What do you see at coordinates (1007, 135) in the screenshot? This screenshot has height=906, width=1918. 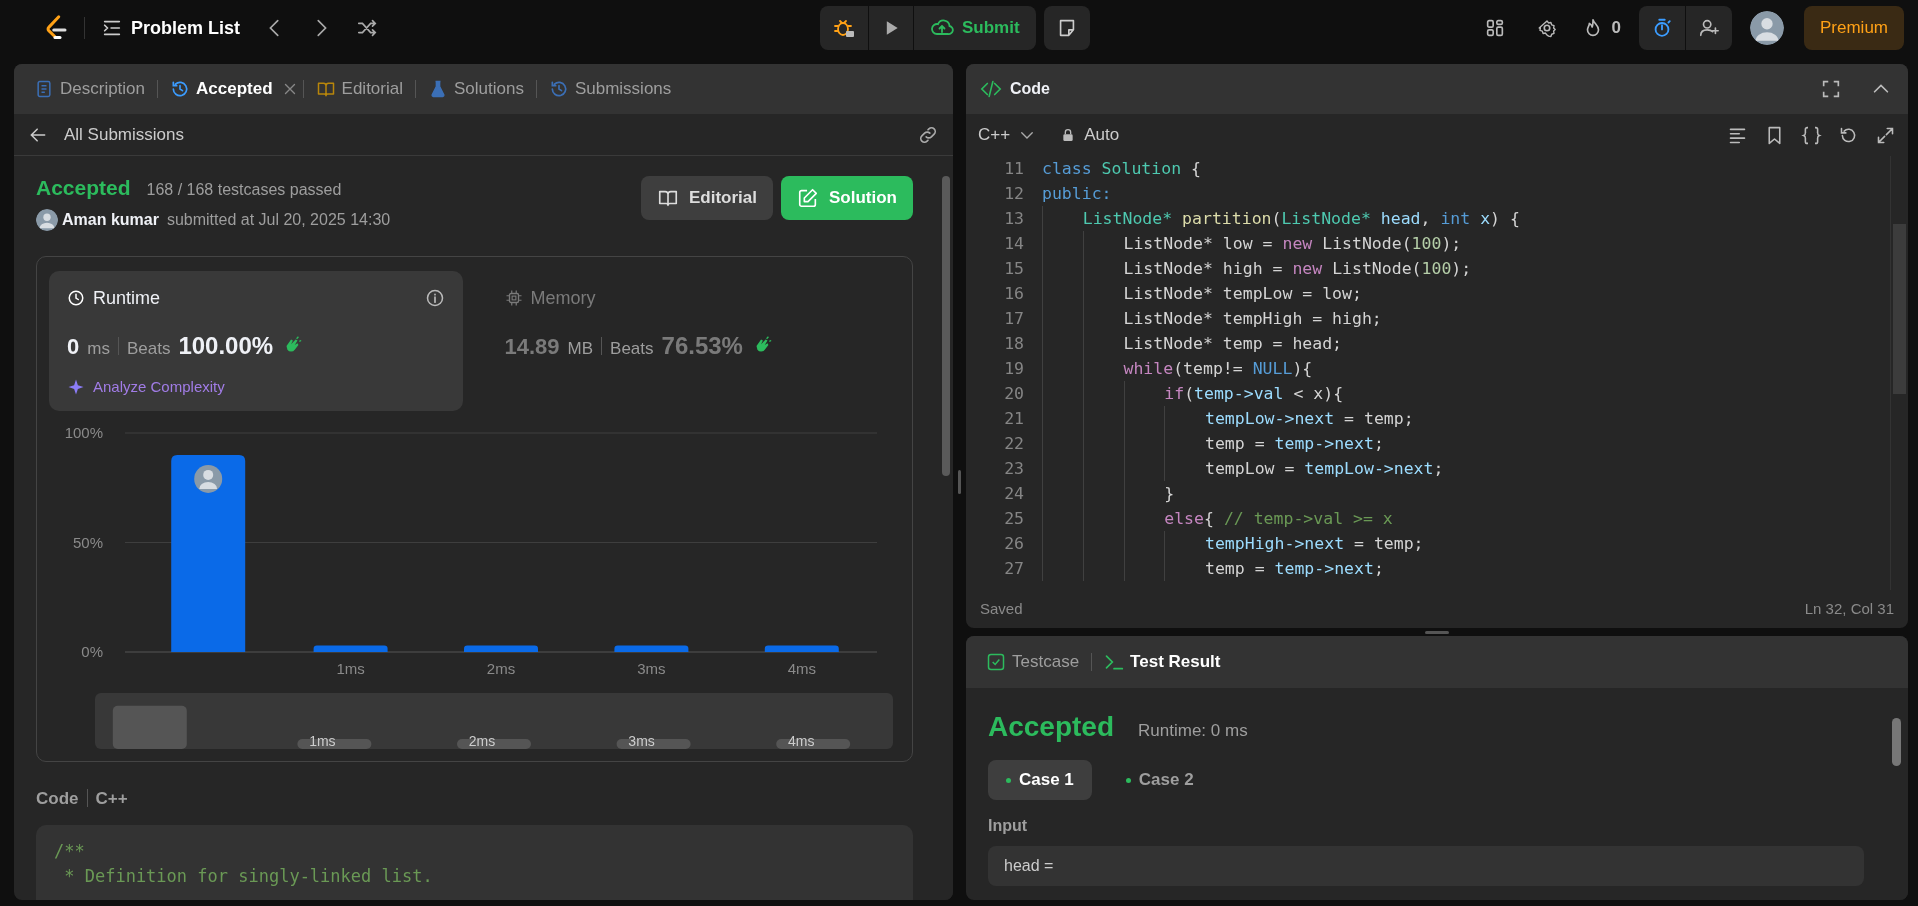 I see `language-dropdown: C++` at bounding box center [1007, 135].